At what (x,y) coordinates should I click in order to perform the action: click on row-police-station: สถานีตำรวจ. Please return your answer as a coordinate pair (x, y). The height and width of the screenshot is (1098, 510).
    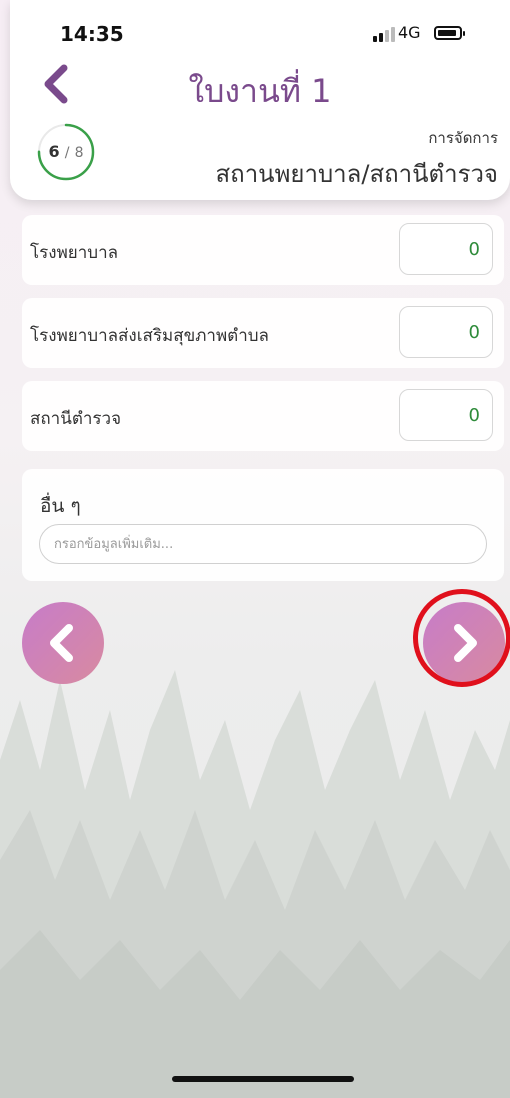
    Looking at the image, I should click on (263, 416).